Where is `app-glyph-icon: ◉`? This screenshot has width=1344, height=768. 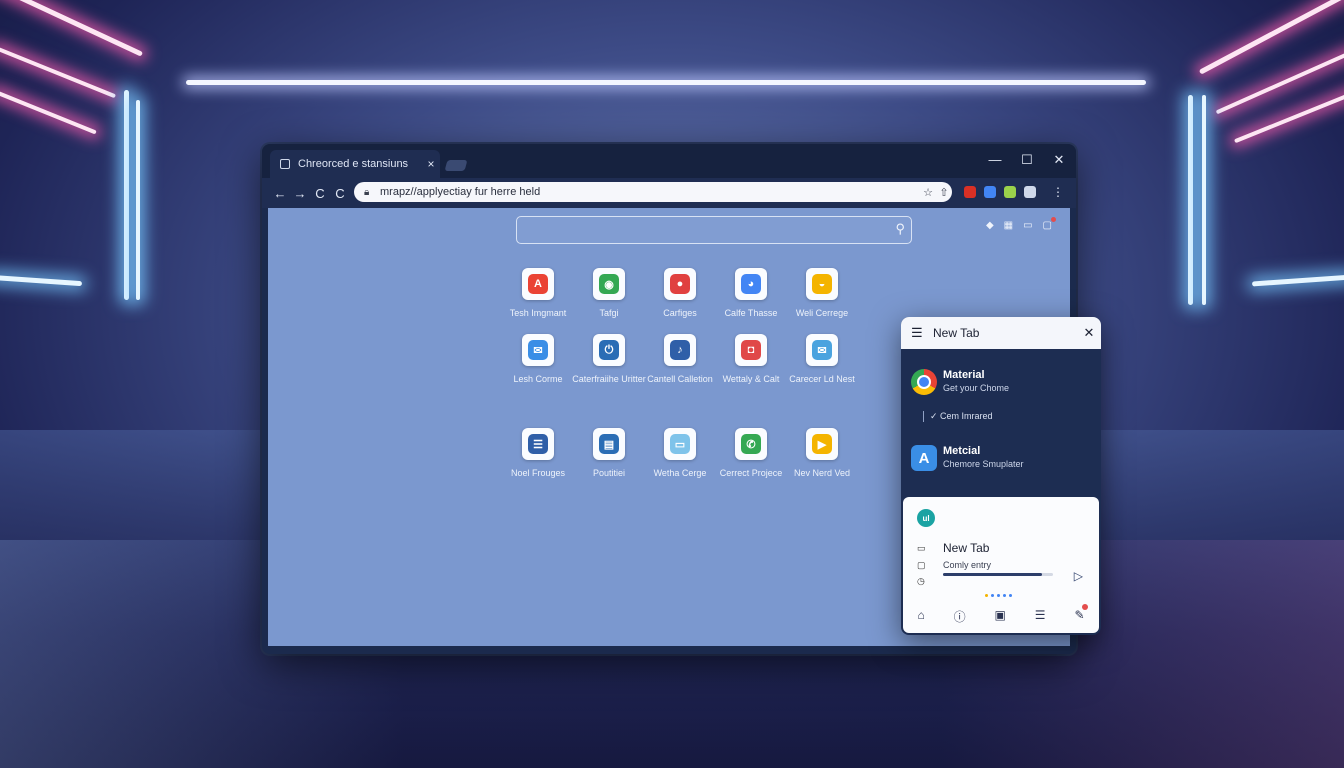
app-glyph-icon: ◉ is located at coordinates (609, 284).